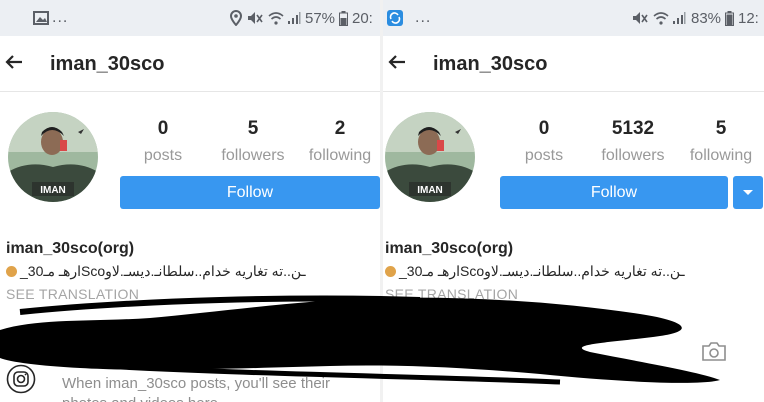 This screenshot has width=764, height=402. What do you see at coordinates (748, 18) in the screenshot?
I see `clock: 12:` at bounding box center [748, 18].